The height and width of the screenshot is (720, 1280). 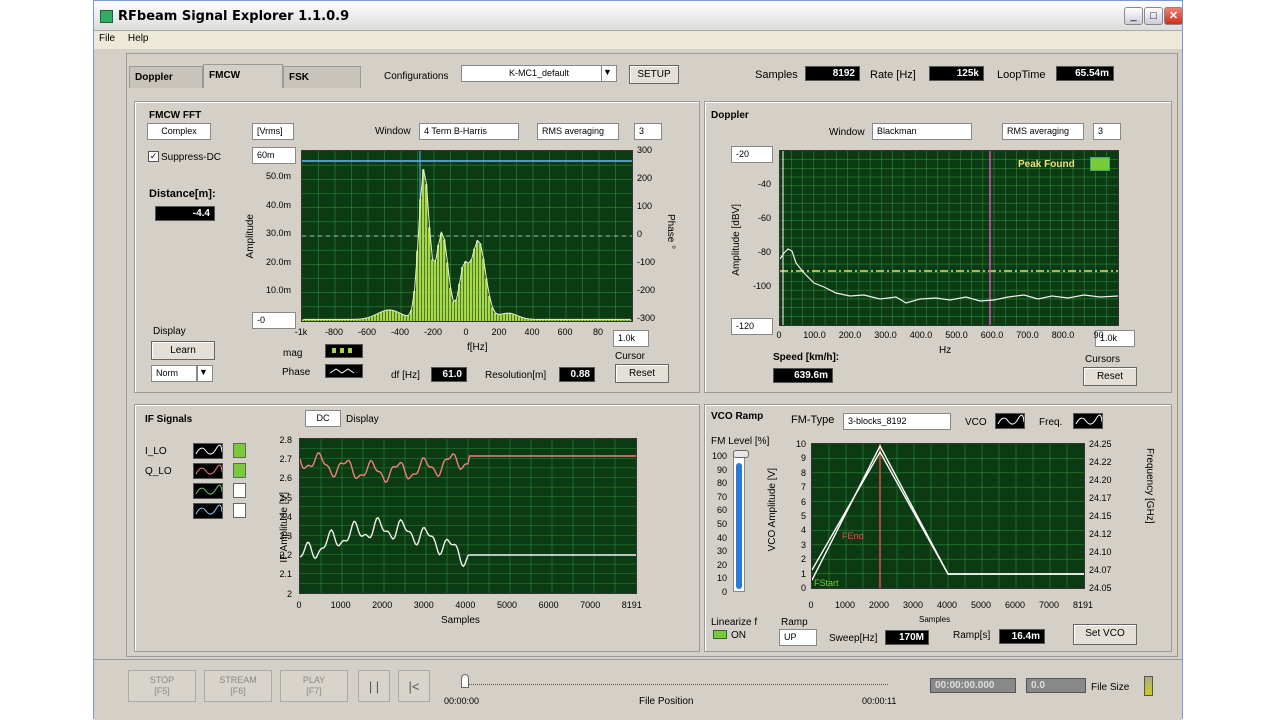 I want to click on freq-legend-wave-icon, so click(x=1088, y=421).